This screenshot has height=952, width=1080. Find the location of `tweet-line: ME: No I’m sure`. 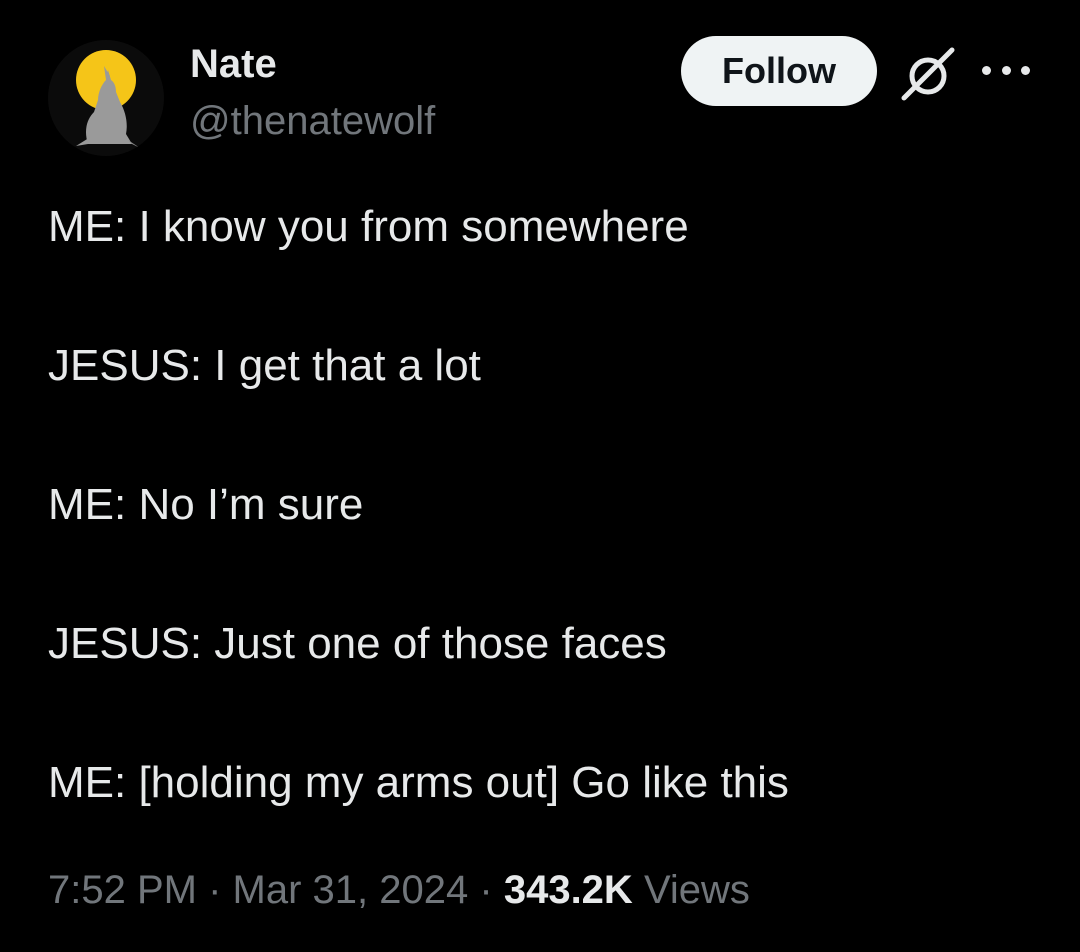

tweet-line: ME: No I’m sure is located at coordinates (206, 504).